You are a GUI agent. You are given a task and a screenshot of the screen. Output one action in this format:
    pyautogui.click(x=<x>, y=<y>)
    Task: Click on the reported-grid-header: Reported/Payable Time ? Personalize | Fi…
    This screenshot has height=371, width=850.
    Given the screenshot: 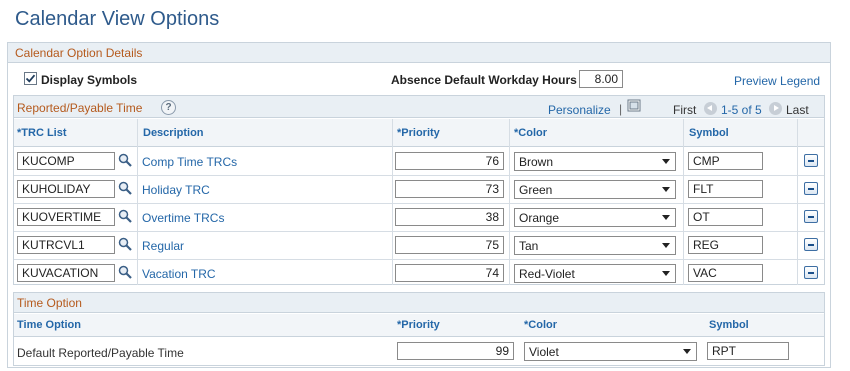 What is the action you would take?
    pyautogui.click(x=419, y=107)
    